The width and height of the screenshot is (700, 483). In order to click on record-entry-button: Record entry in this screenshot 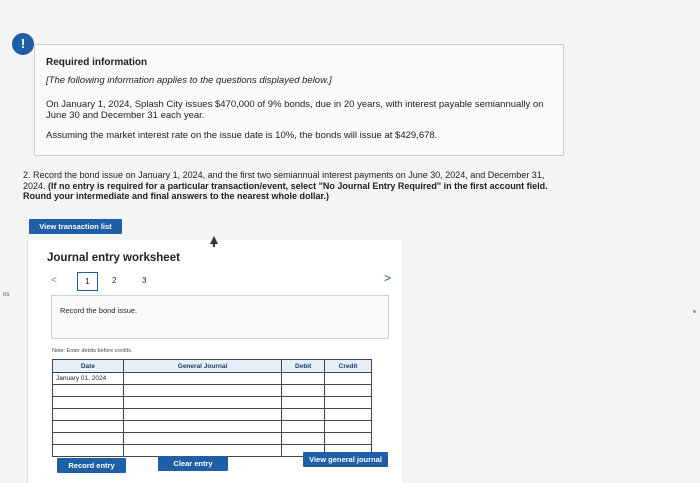, I will do `click(91, 465)`.